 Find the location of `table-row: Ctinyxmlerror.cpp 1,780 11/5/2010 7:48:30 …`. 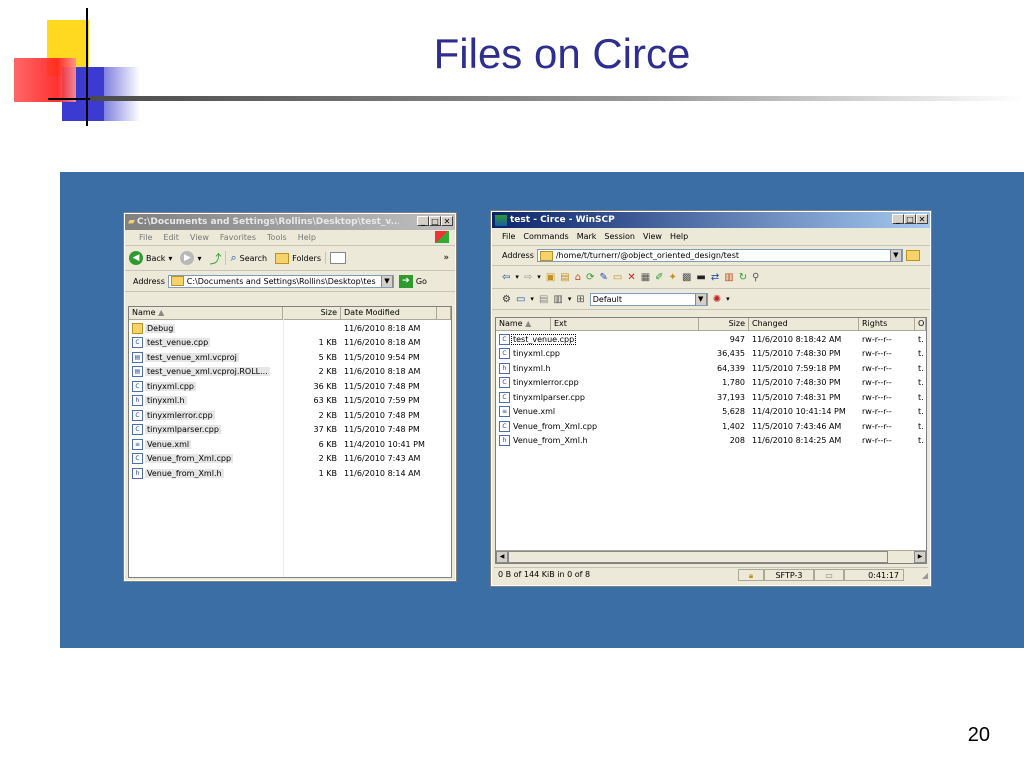

table-row: Ctinyxmlerror.cpp 1,780 11/5/2010 7:48:30 … is located at coordinates (711, 383).